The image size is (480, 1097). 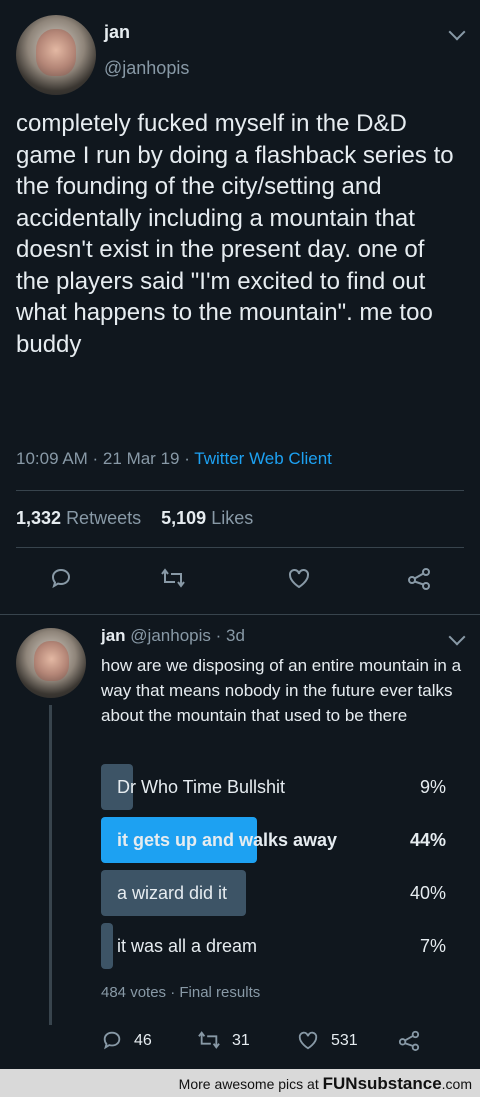 I want to click on reply-actions: 46 31 531, so click(x=266, y=1042).